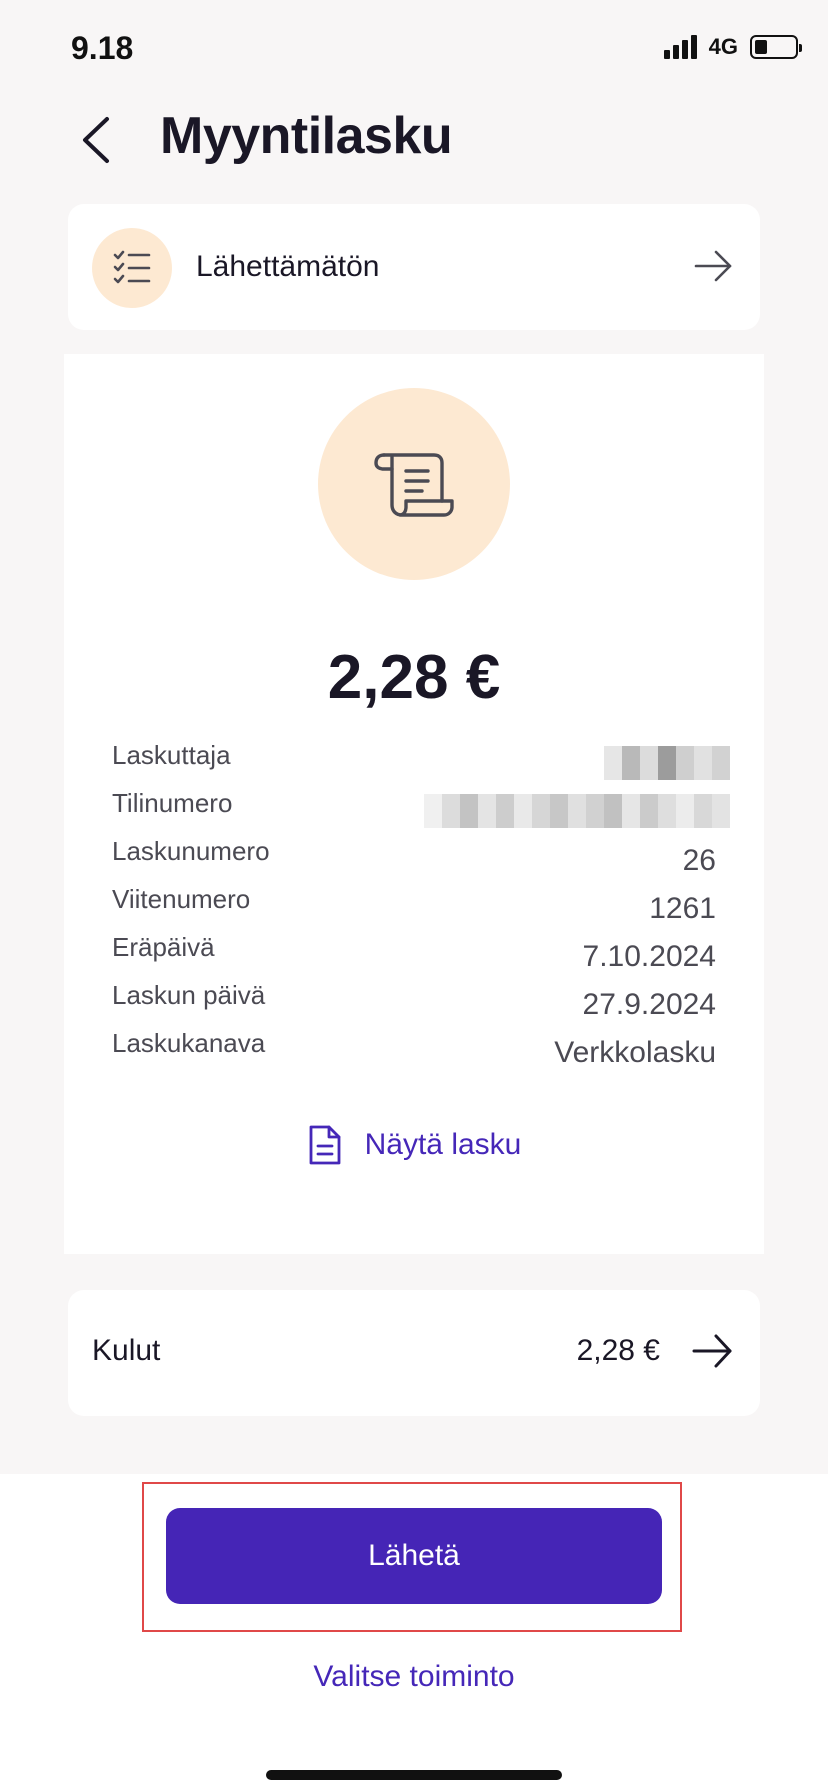  What do you see at coordinates (682, 908) in the screenshot?
I see `detail-value: 1261` at bounding box center [682, 908].